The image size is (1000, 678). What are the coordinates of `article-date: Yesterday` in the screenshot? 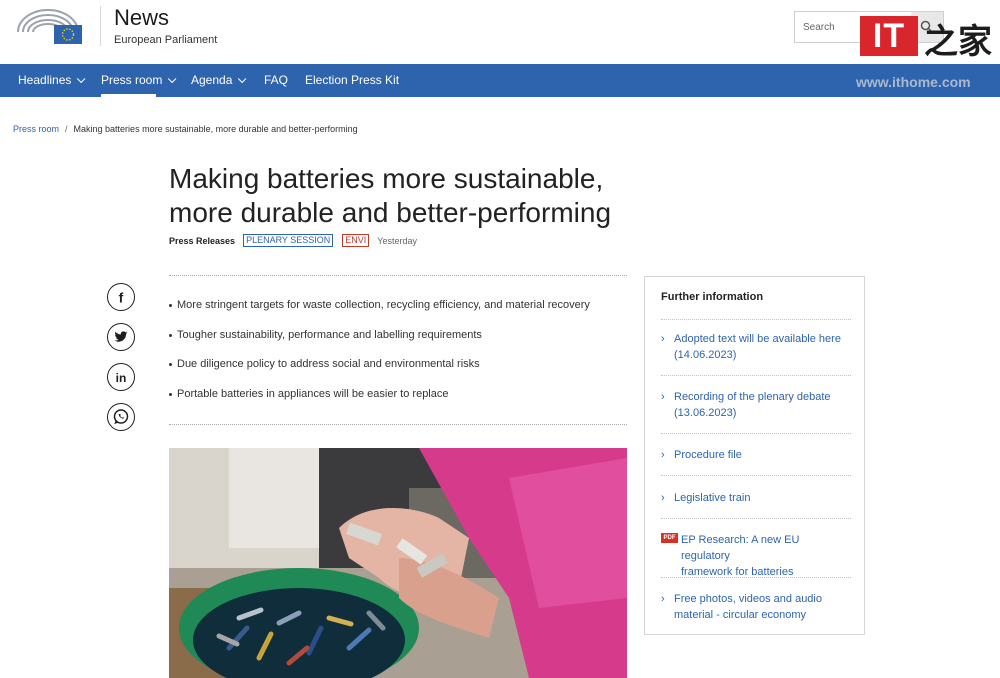 It's located at (397, 240).